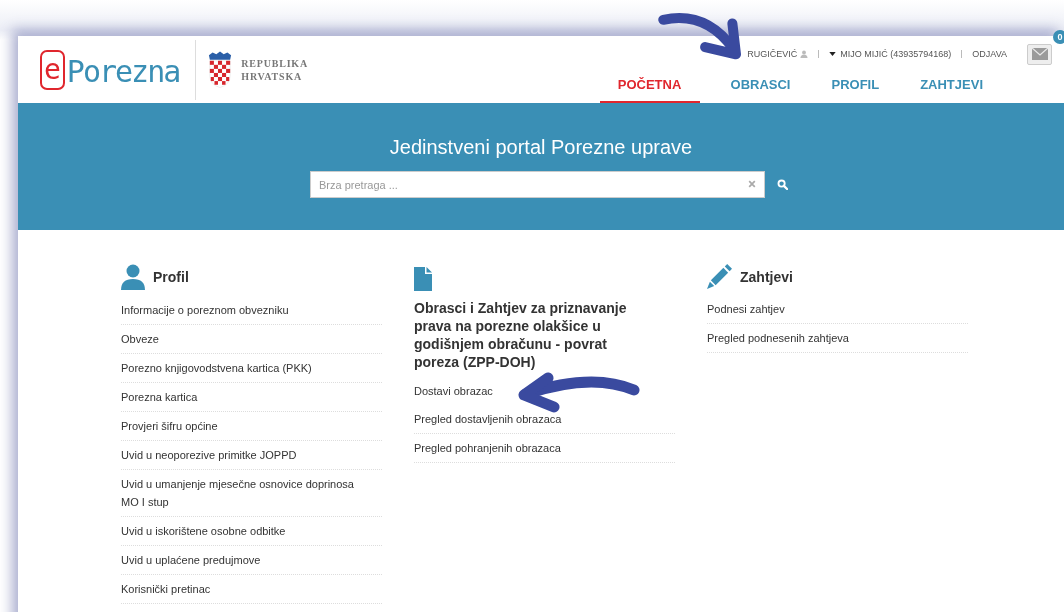 The height and width of the screenshot is (612, 1064). I want to click on section-heading: Zahtjevi, so click(766, 276).